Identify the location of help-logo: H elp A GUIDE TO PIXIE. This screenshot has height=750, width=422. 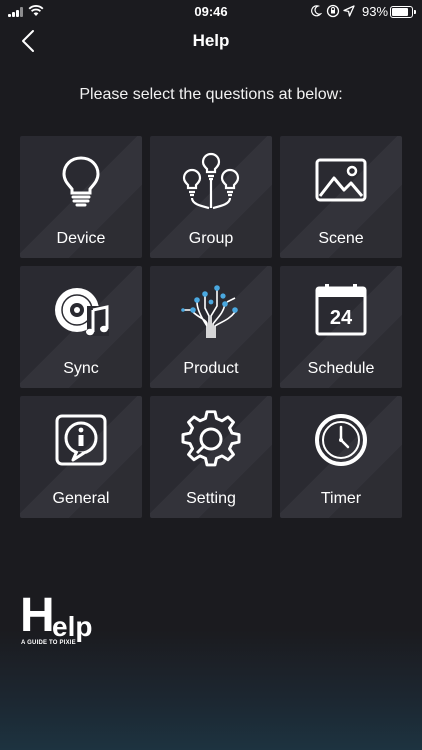
(65, 621).